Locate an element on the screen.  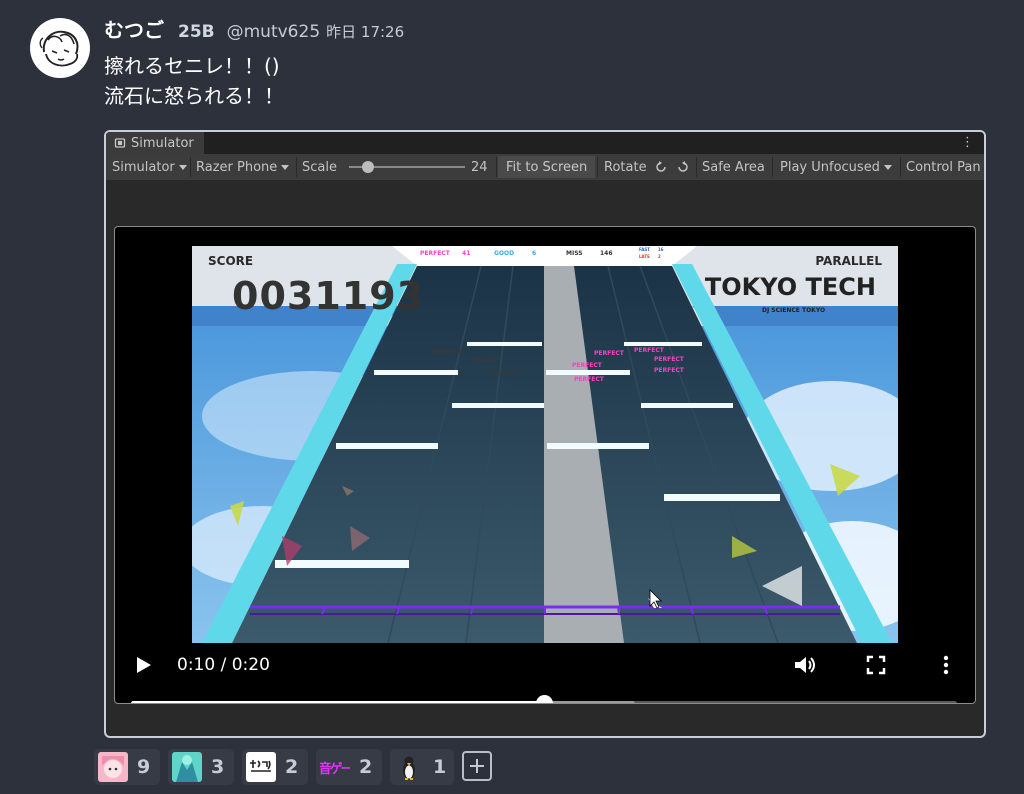
sugoi-text-emoji-icon is located at coordinates (261, 767).